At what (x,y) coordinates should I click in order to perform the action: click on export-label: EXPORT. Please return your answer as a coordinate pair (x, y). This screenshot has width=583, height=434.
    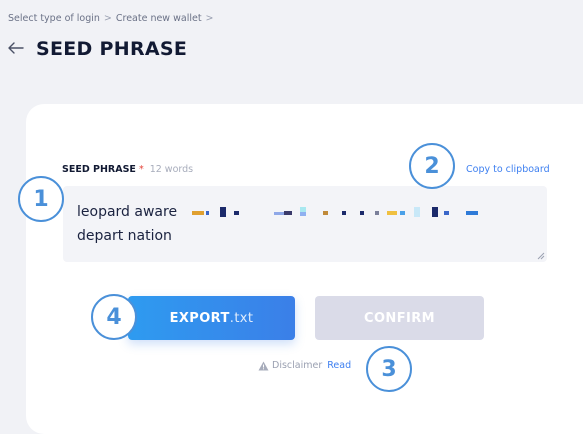
    Looking at the image, I should click on (199, 318).